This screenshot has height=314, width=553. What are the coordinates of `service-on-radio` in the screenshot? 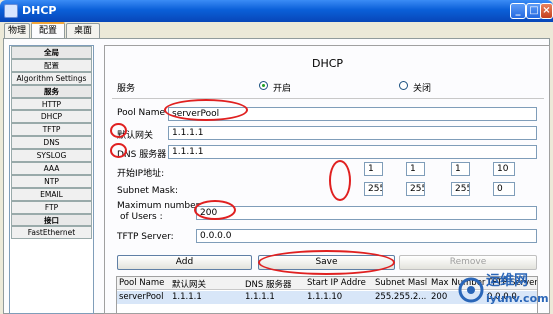 It's located at (263, 85).